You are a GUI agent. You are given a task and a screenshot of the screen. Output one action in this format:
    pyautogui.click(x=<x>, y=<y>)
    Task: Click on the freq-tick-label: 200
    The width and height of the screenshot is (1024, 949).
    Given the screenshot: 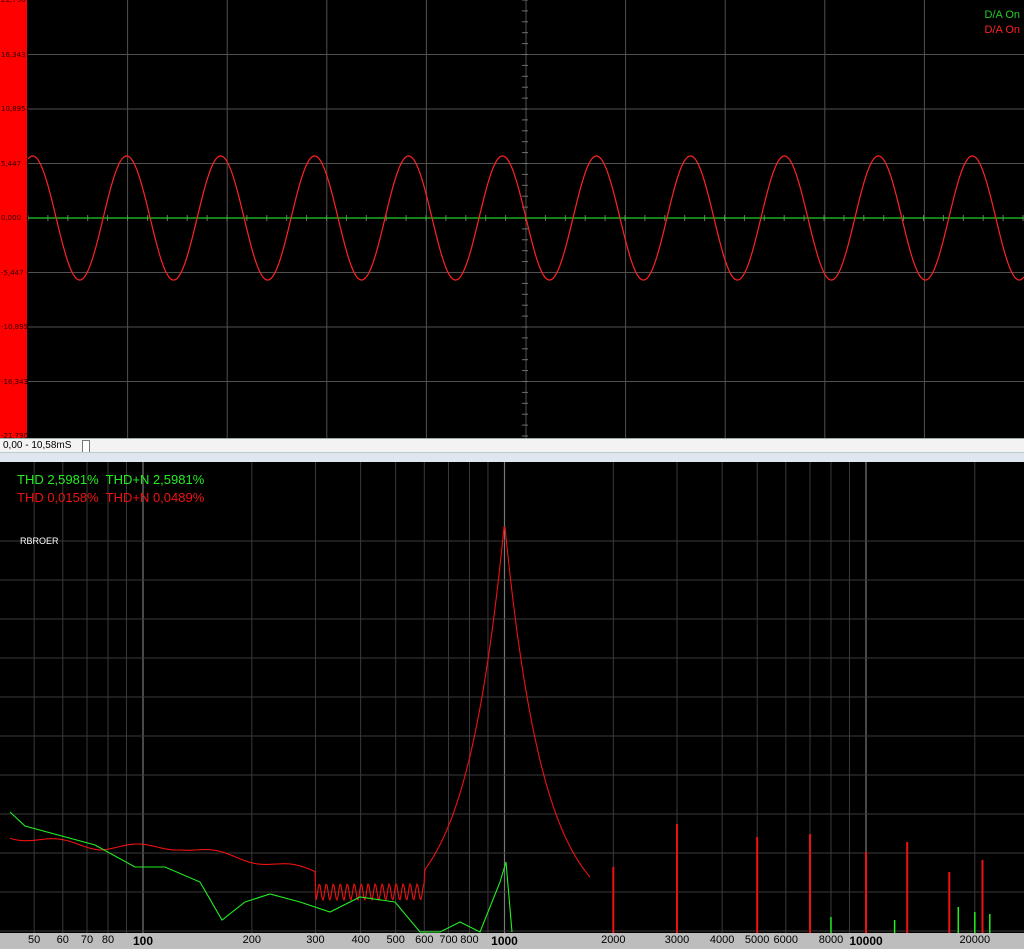 What is the action you would take?
    pyautogui.click(x=251, y=940)
    